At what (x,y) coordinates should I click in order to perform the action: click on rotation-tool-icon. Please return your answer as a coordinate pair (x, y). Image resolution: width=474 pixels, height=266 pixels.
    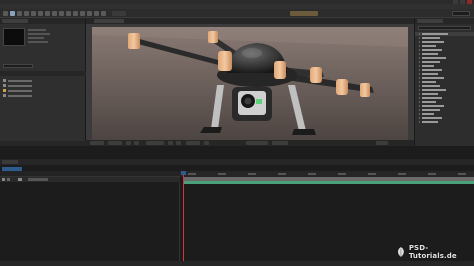
    Looking at the image, I should click on (33, 13).